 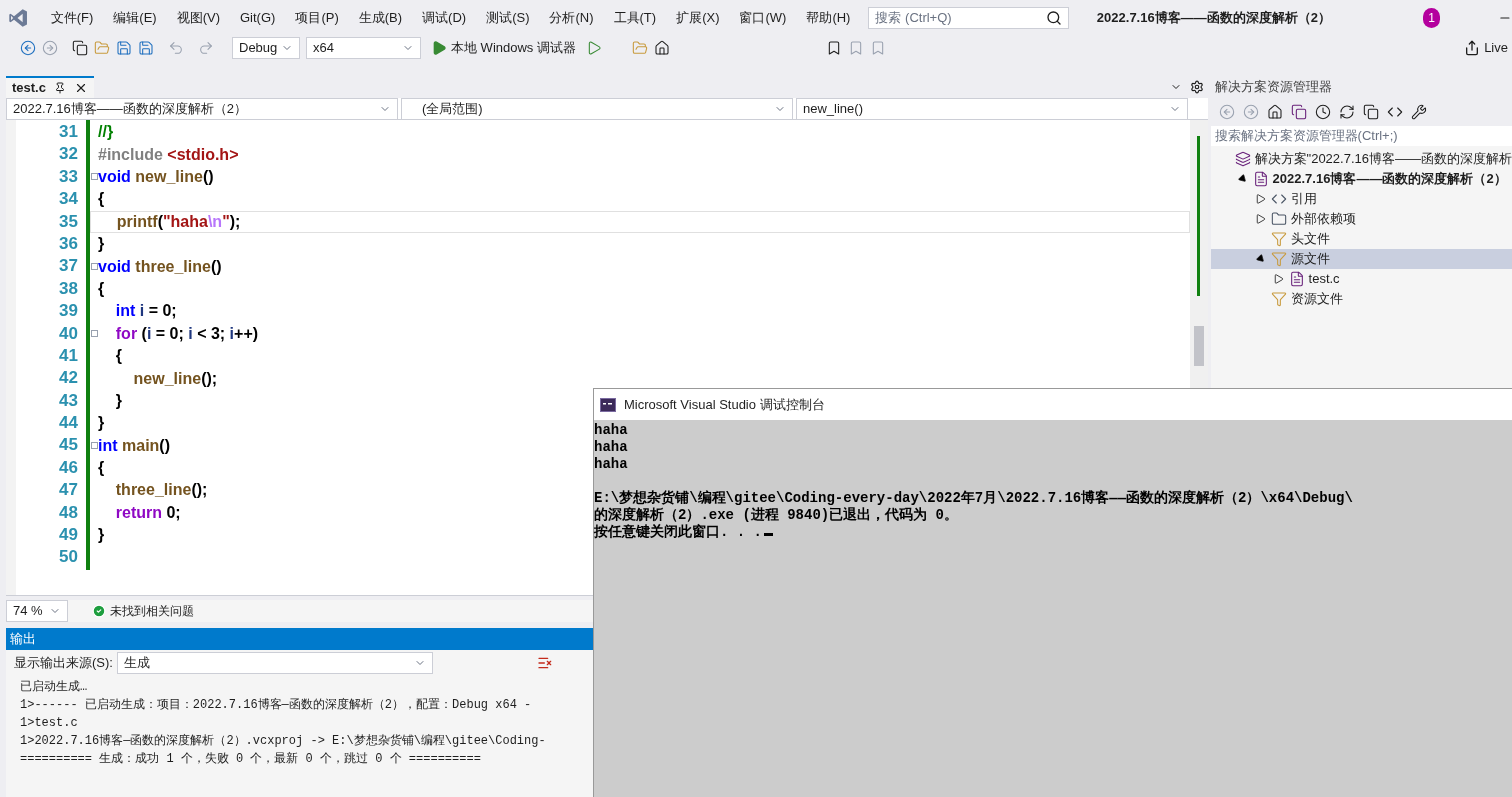 I want to click on menu-item: 文件(F), so click(x=72, y=18).